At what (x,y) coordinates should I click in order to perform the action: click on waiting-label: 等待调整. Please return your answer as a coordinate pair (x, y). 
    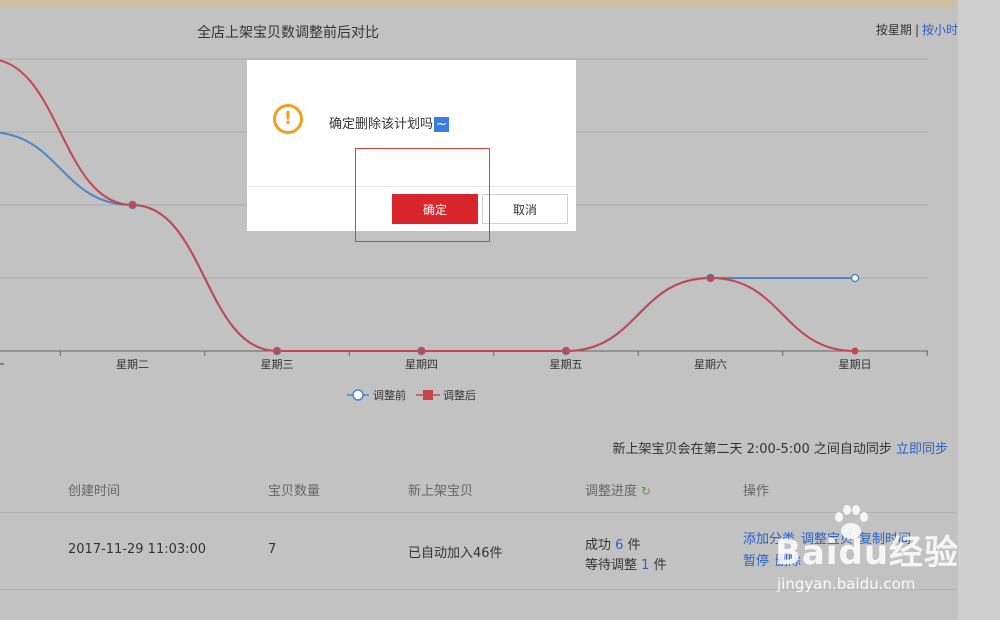
    Looking at the image, I should click on (611, 565).